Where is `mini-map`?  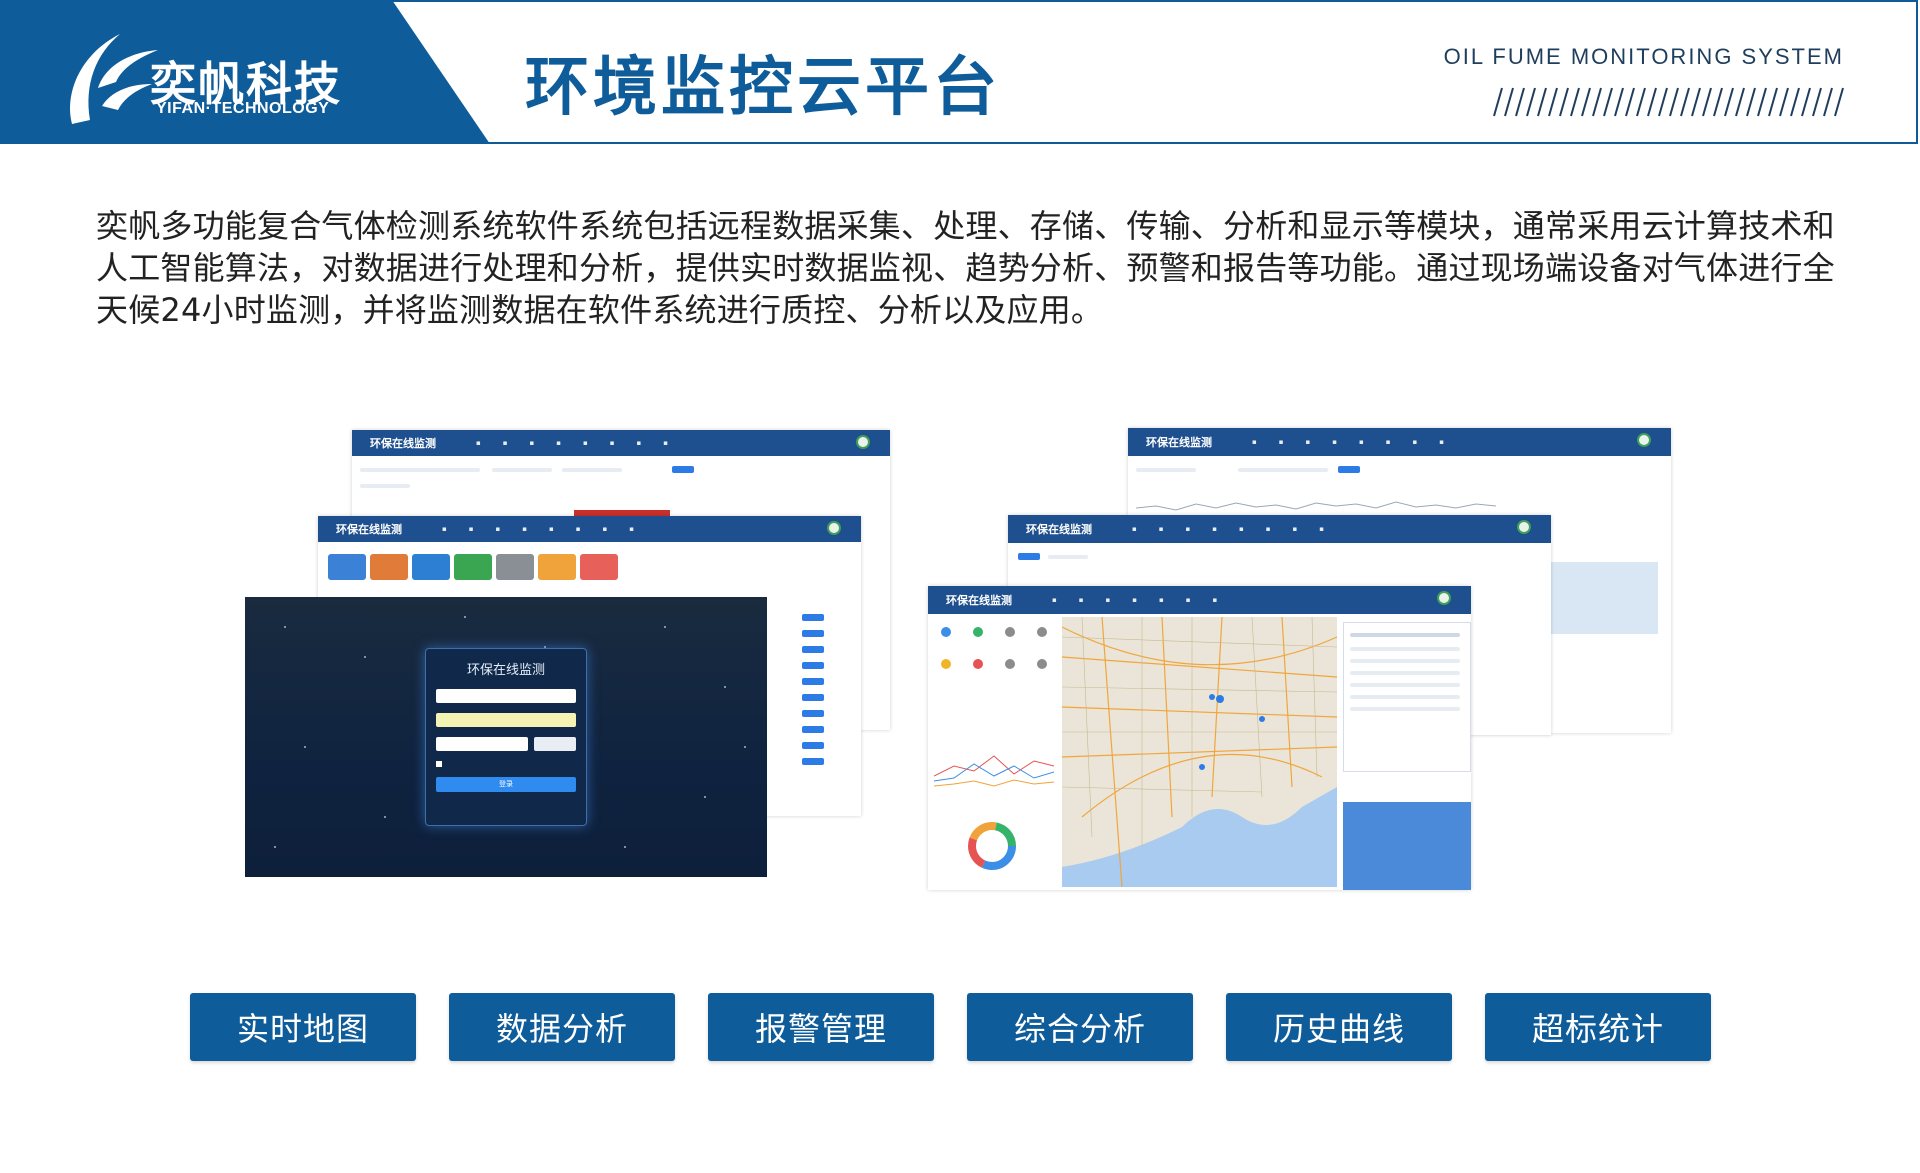
mini-map is located at coordinates (1603, 598).